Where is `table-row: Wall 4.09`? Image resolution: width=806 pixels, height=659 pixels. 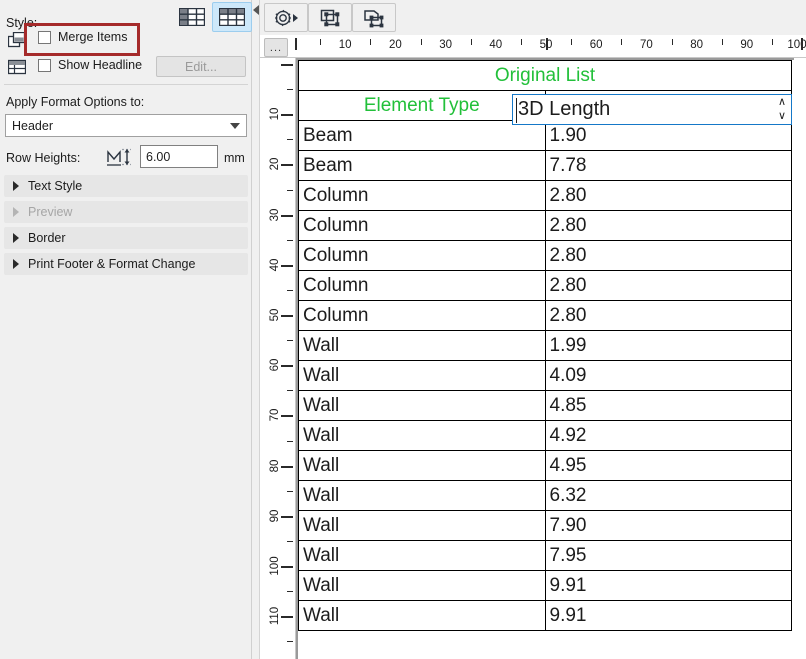
table-row: Wall 4.09 is located at coordinates (545, 375).